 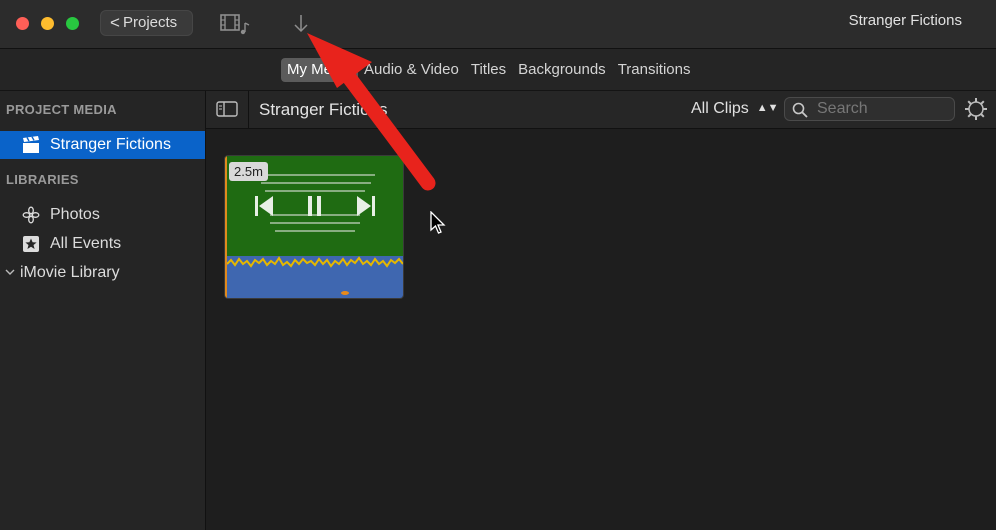 I want to click on browser-title: Stranger Fictions, so click(x=323, y=109).